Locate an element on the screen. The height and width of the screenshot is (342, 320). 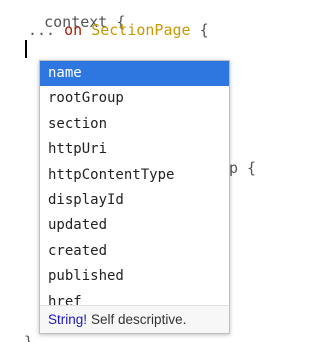
closing-brace: } is located at coordinates (29, 337).